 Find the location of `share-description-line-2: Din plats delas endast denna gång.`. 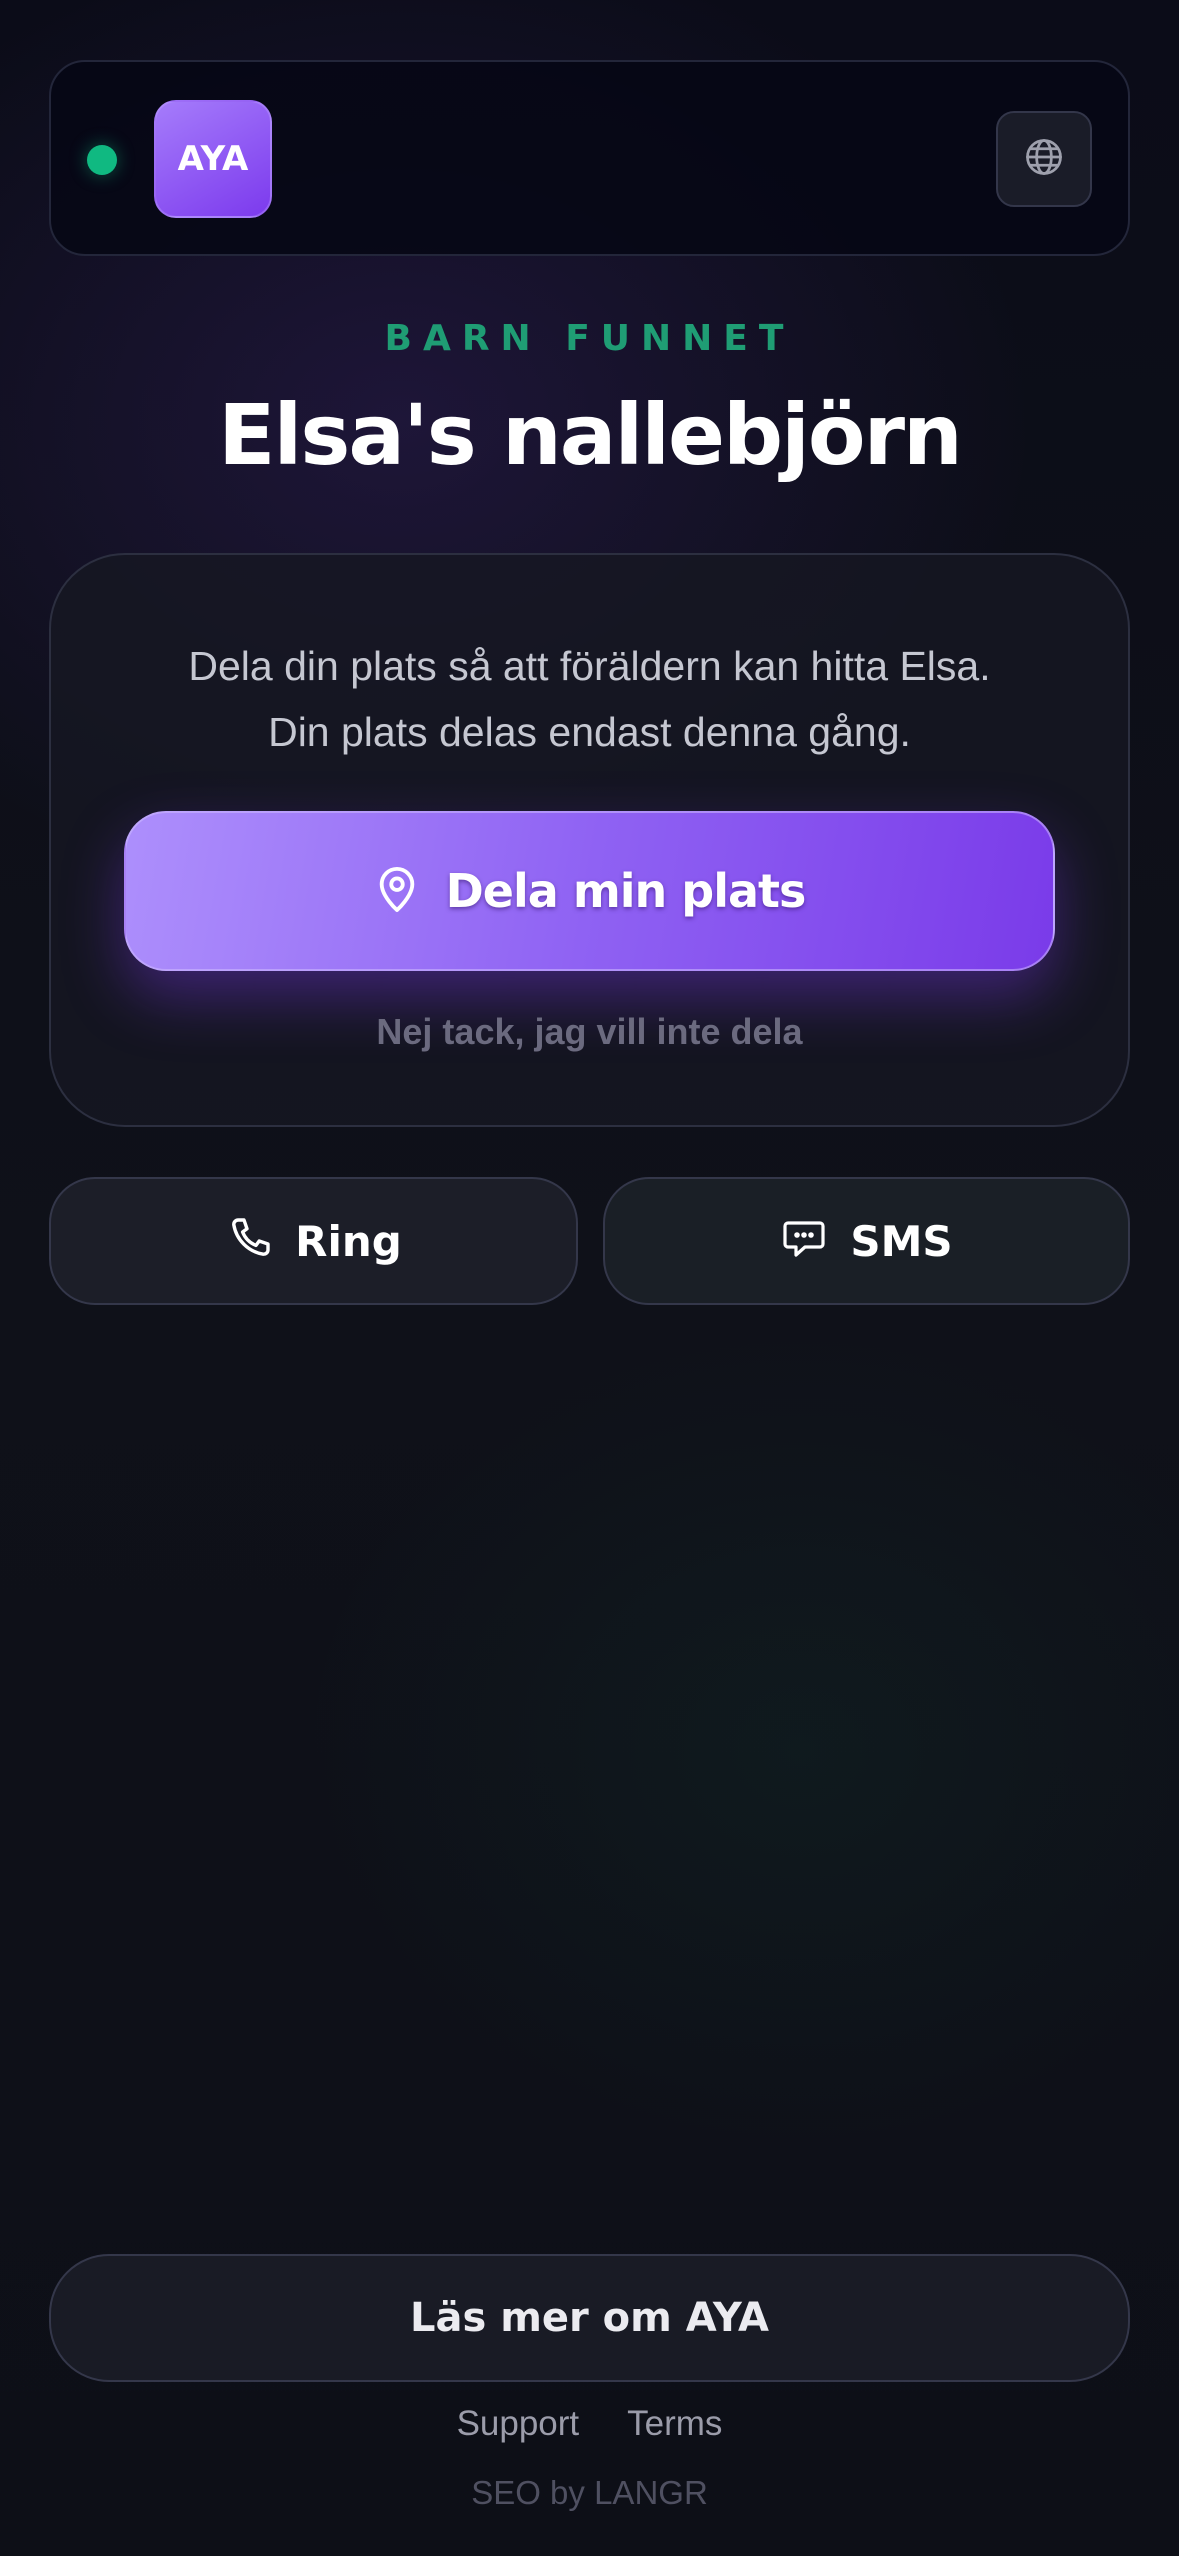

share-description-line-2: Din plats delas endast denna gång. is located at coordinates (589, 732).